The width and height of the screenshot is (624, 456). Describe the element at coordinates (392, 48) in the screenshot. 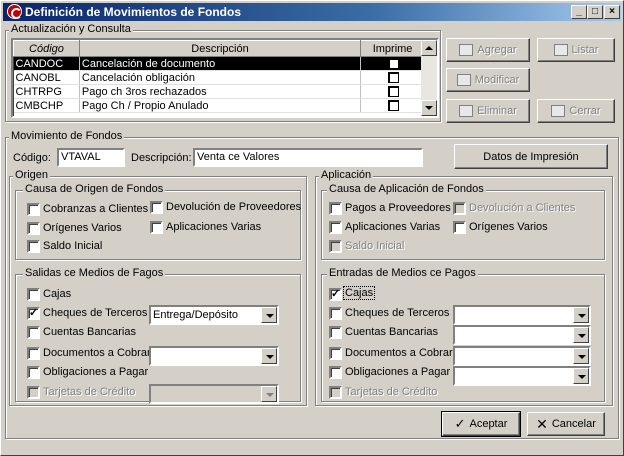

I see `col-imprime: Imprime` at that location.